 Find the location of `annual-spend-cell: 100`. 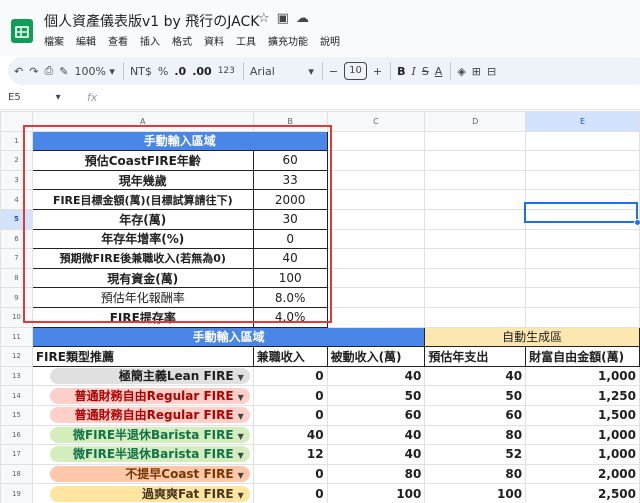

annual-spend-cell: 100 is located at coordinates (475, 493).